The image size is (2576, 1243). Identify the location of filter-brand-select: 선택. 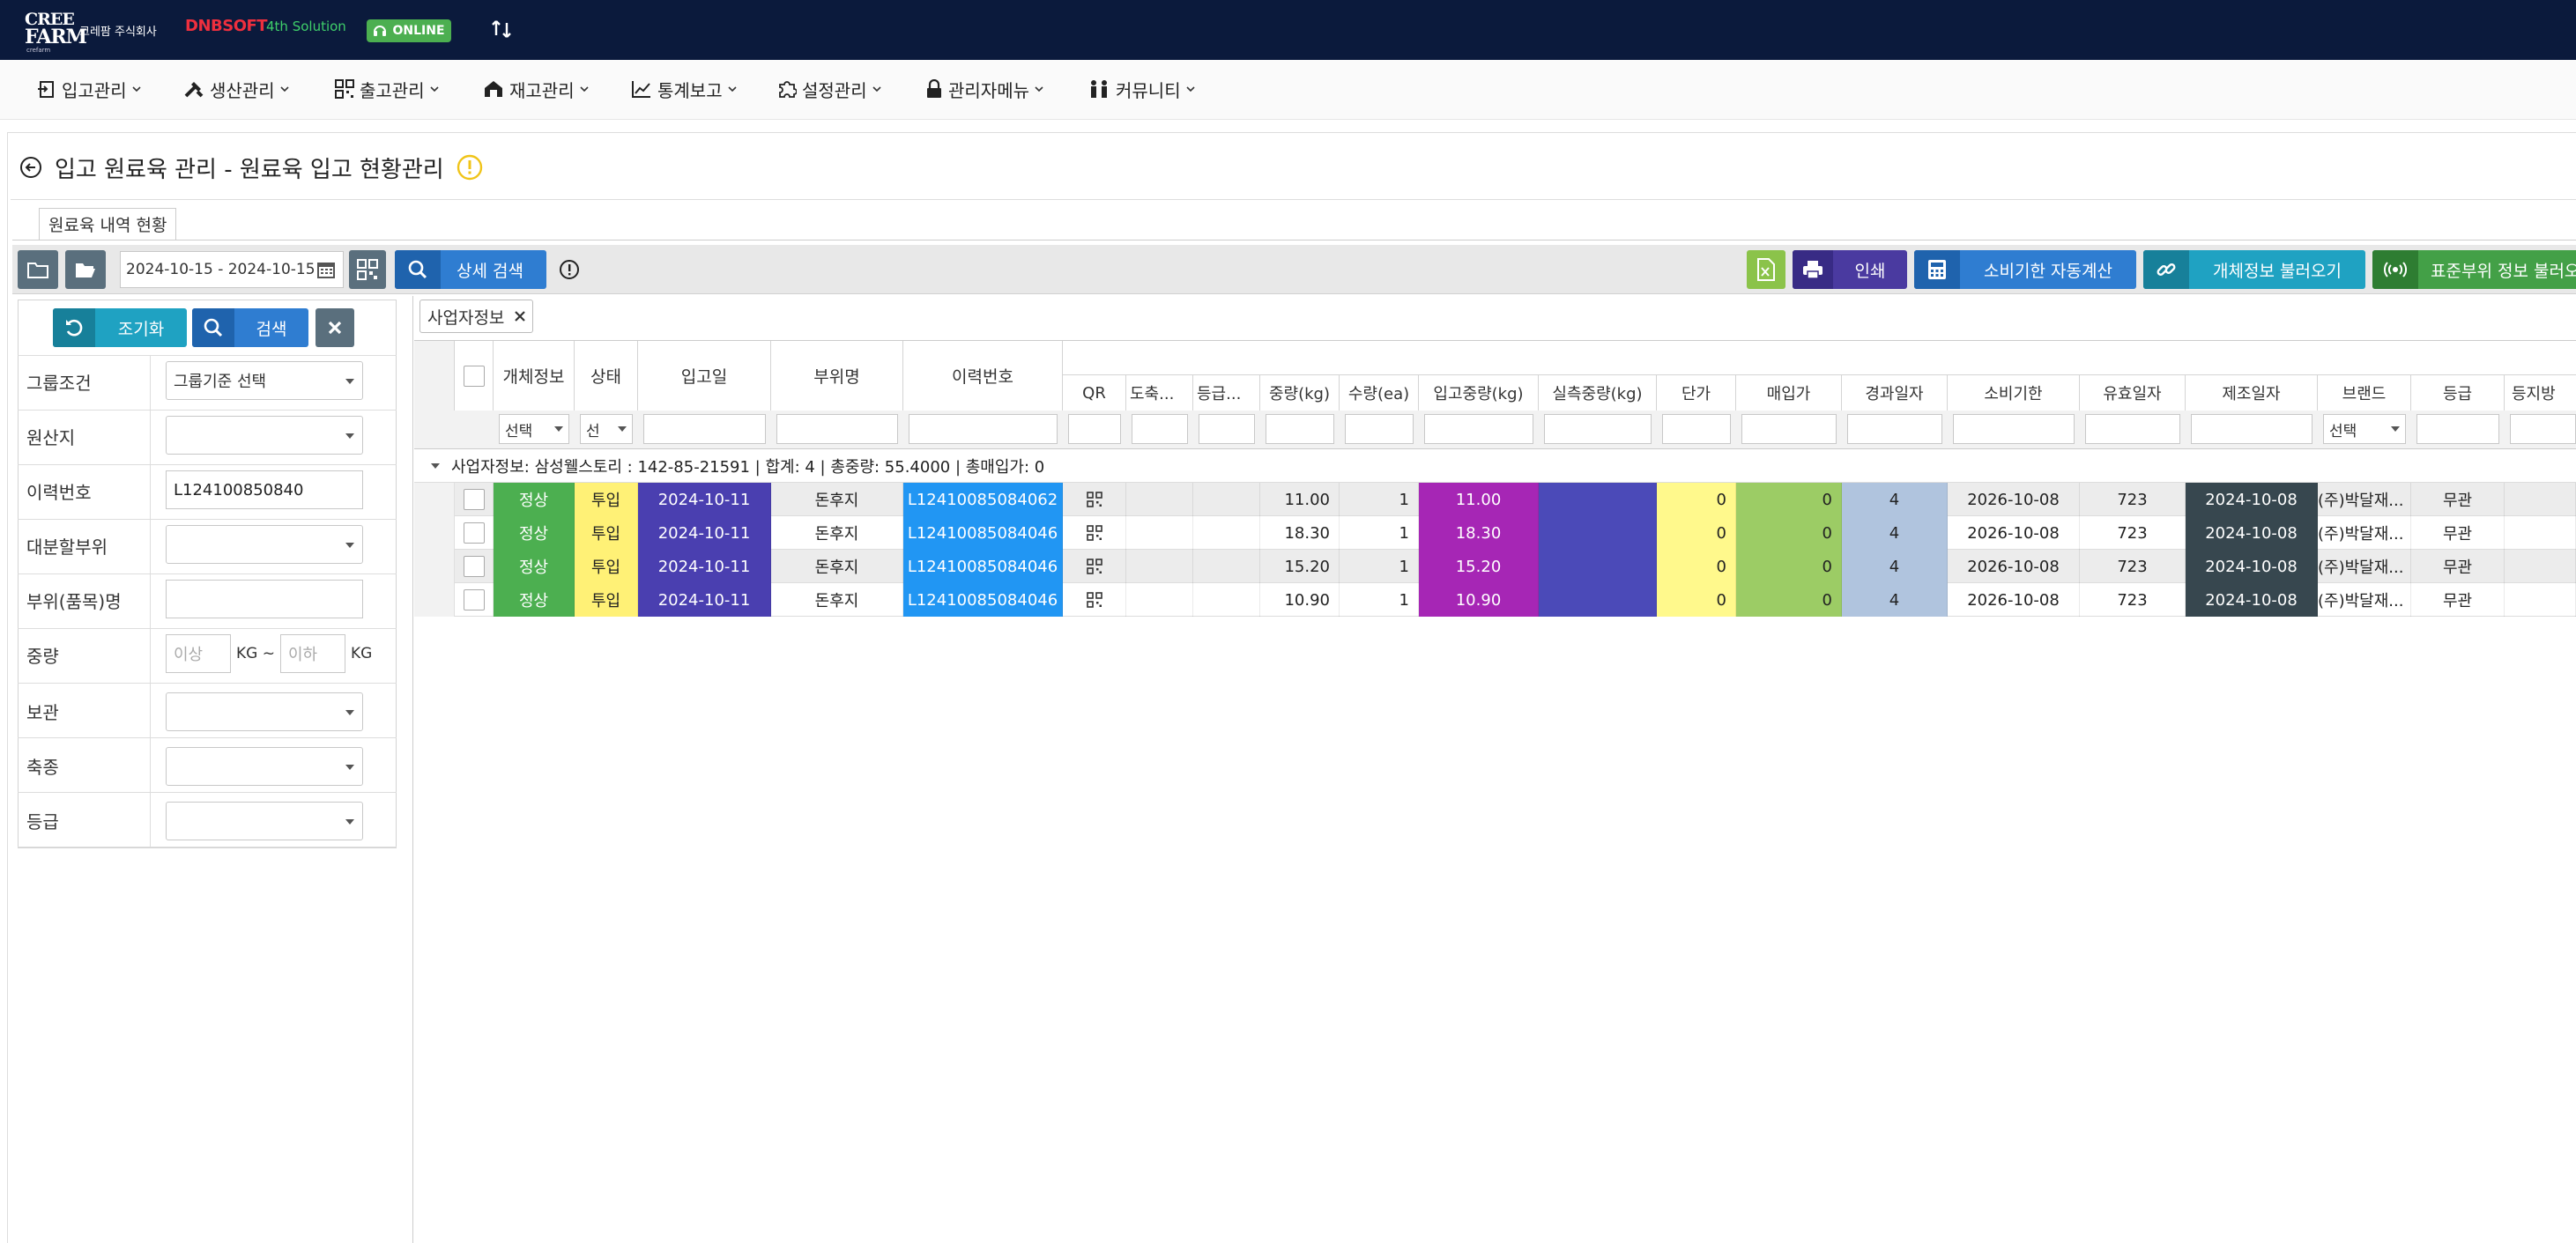
(2364, 429).